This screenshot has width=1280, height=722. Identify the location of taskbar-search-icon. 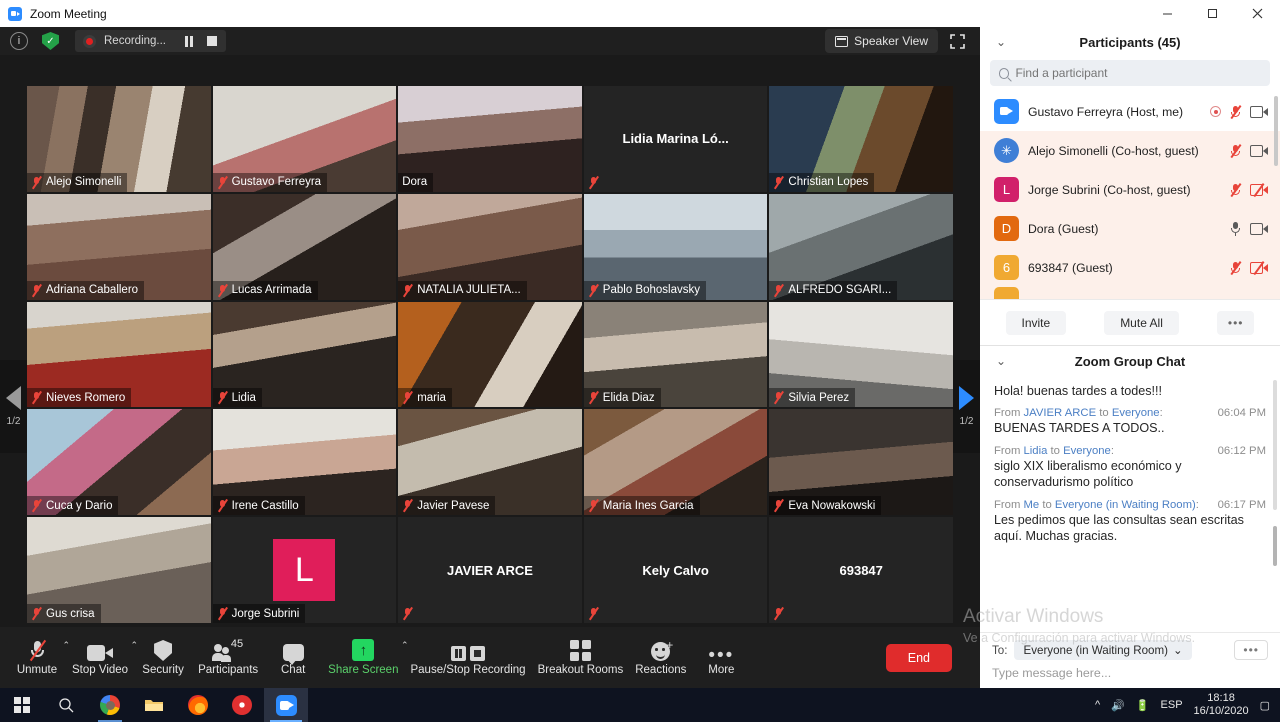
(66, 705).